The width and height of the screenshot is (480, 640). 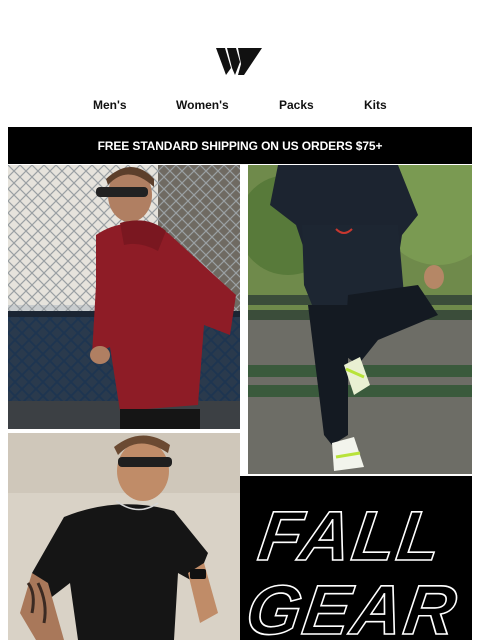 I want to click on shipping-banner-text: FREE STANDARD SHIPPING ON US ORDERS $75+, so click(x=240, y=145).